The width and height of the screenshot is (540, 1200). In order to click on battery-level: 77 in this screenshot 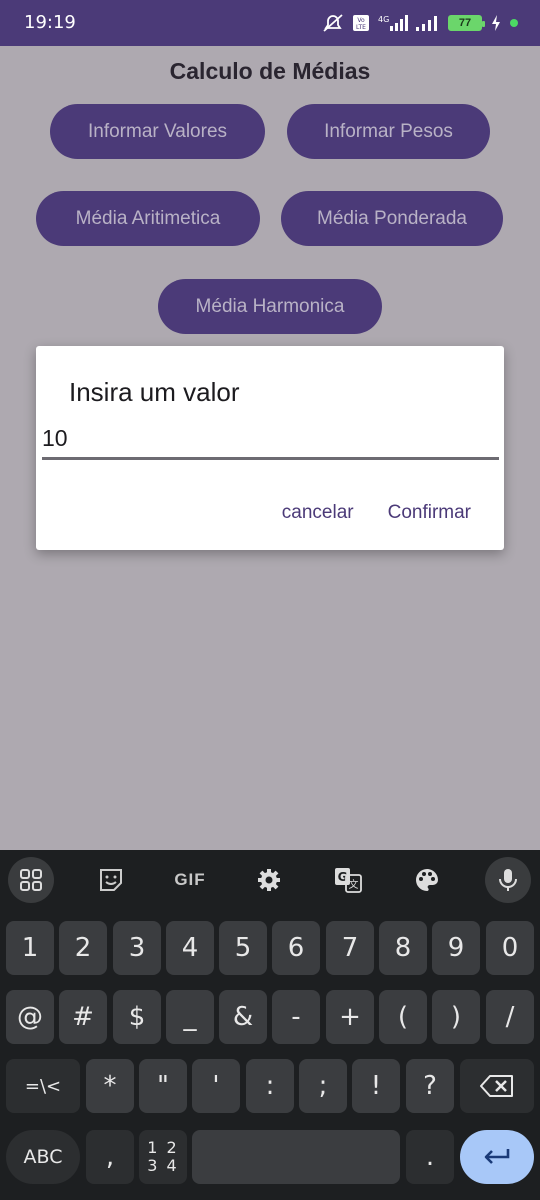, I will do `click(465, 23)`.